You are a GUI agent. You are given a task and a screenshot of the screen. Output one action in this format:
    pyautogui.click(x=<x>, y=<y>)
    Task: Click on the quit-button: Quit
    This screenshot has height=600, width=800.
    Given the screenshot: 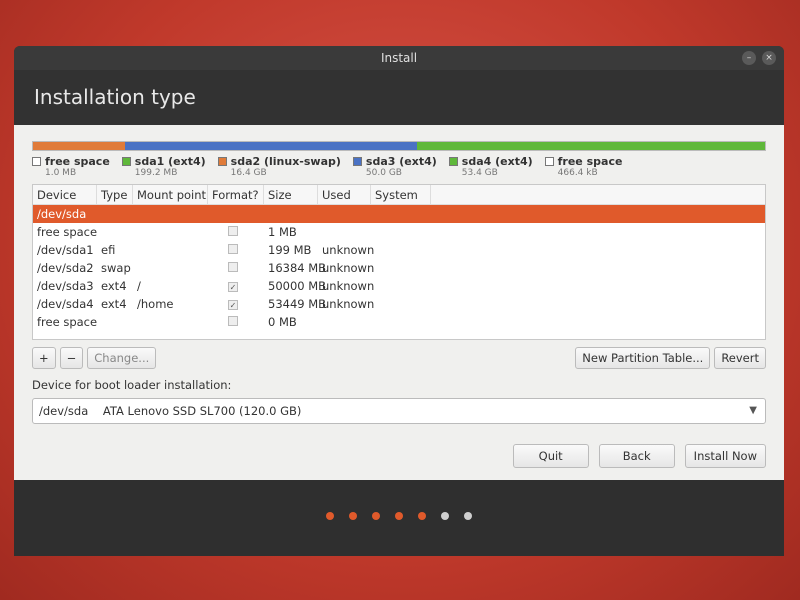 What is the action you would take?
    pyautogui.click(x=550, y=456)
    